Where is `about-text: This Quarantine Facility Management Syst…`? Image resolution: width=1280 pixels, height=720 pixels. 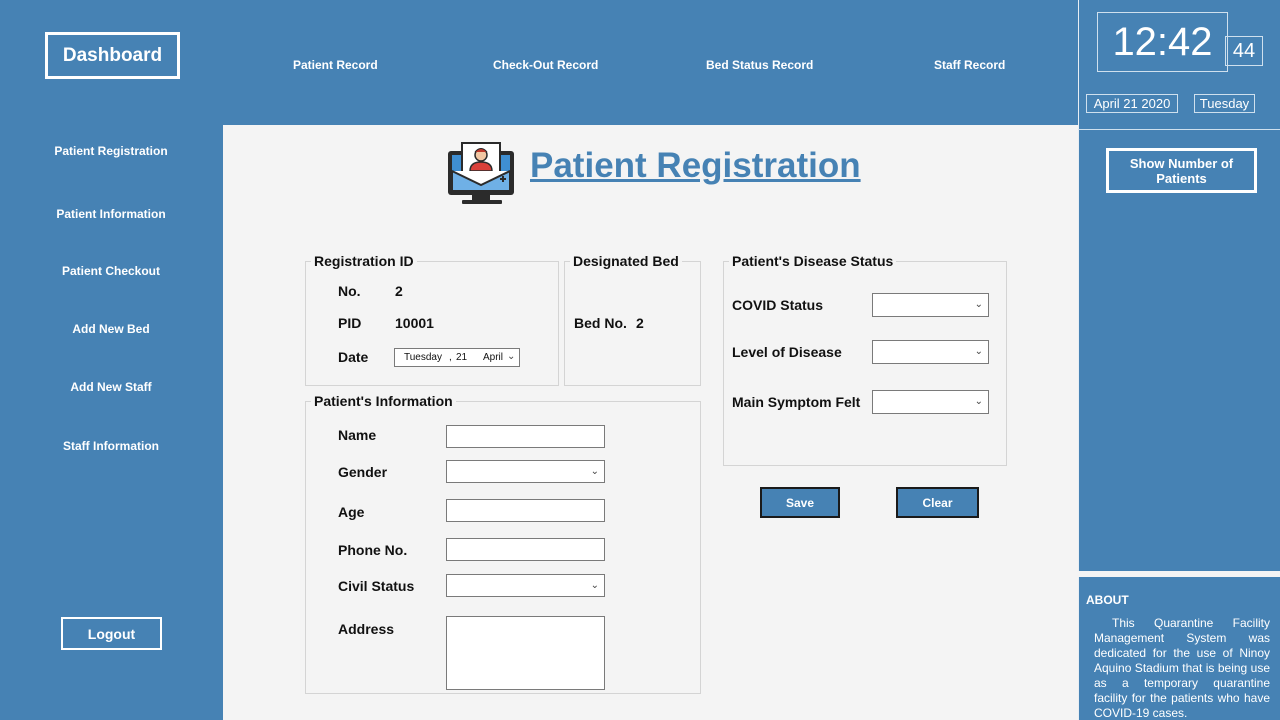
about-text: This Quarantine Facility Management Syst… is located at coordinates (1182, 668).